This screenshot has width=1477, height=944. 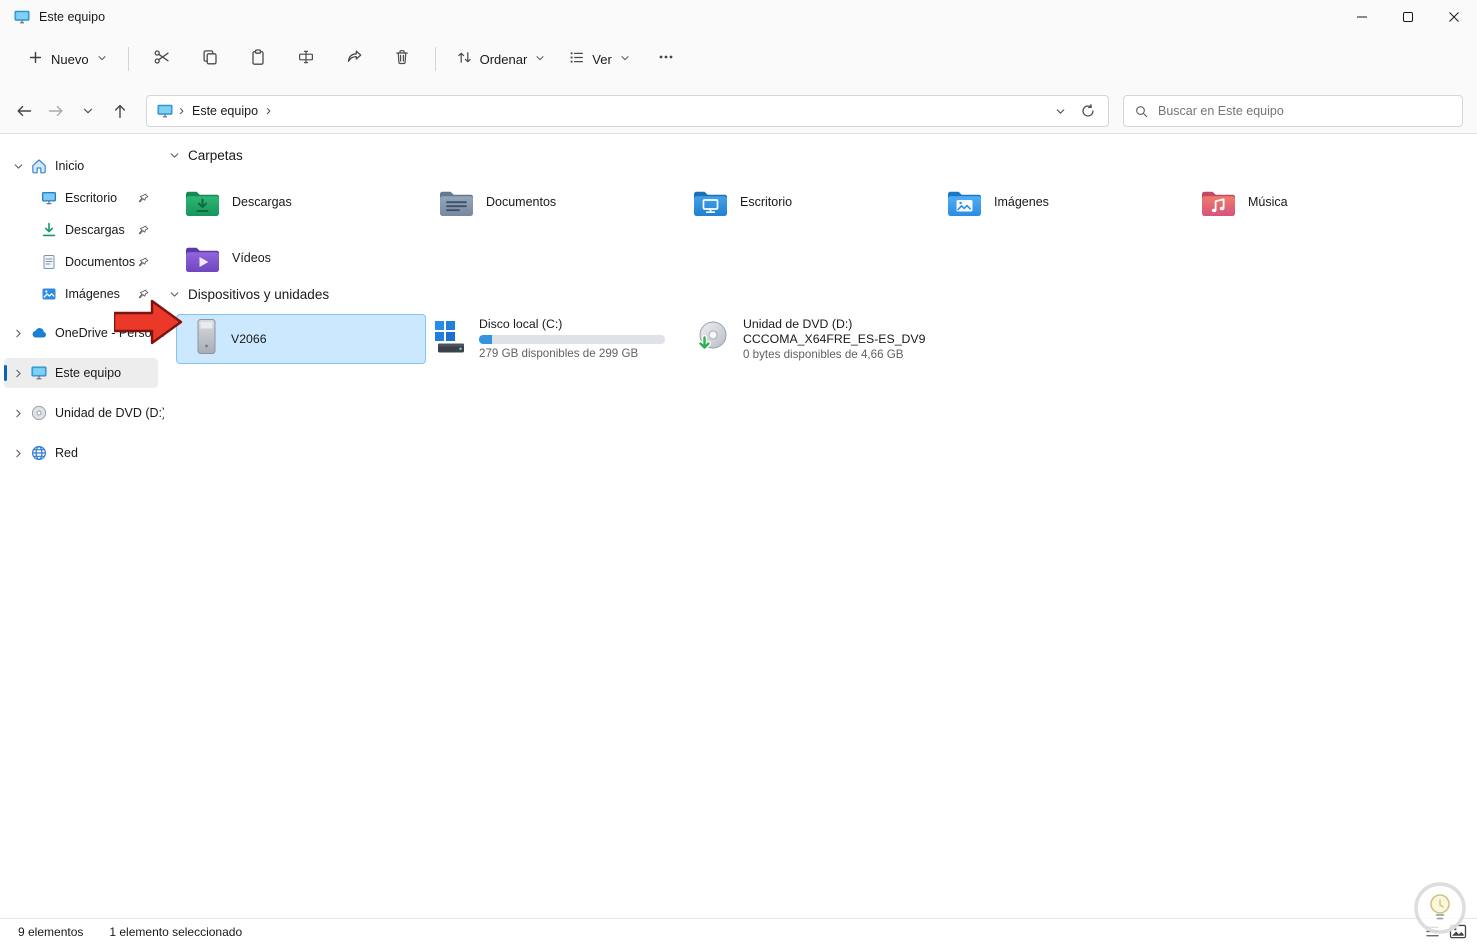 I want to click on forward-button, so click(x=56, y=111).